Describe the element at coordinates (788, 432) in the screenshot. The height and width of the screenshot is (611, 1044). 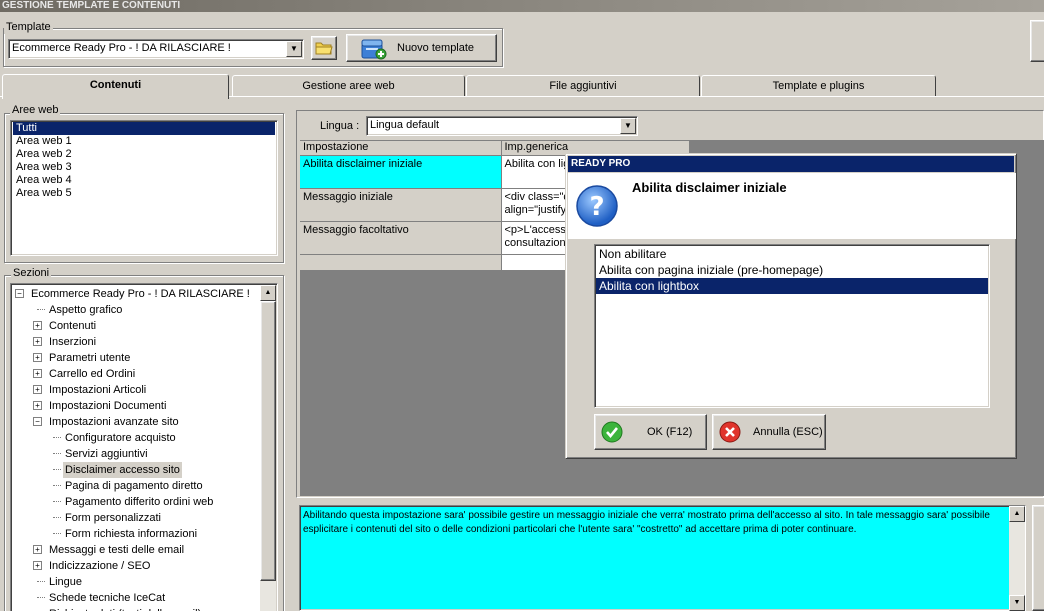
I see `cancel-label: Annulla (ESC)` at that location.